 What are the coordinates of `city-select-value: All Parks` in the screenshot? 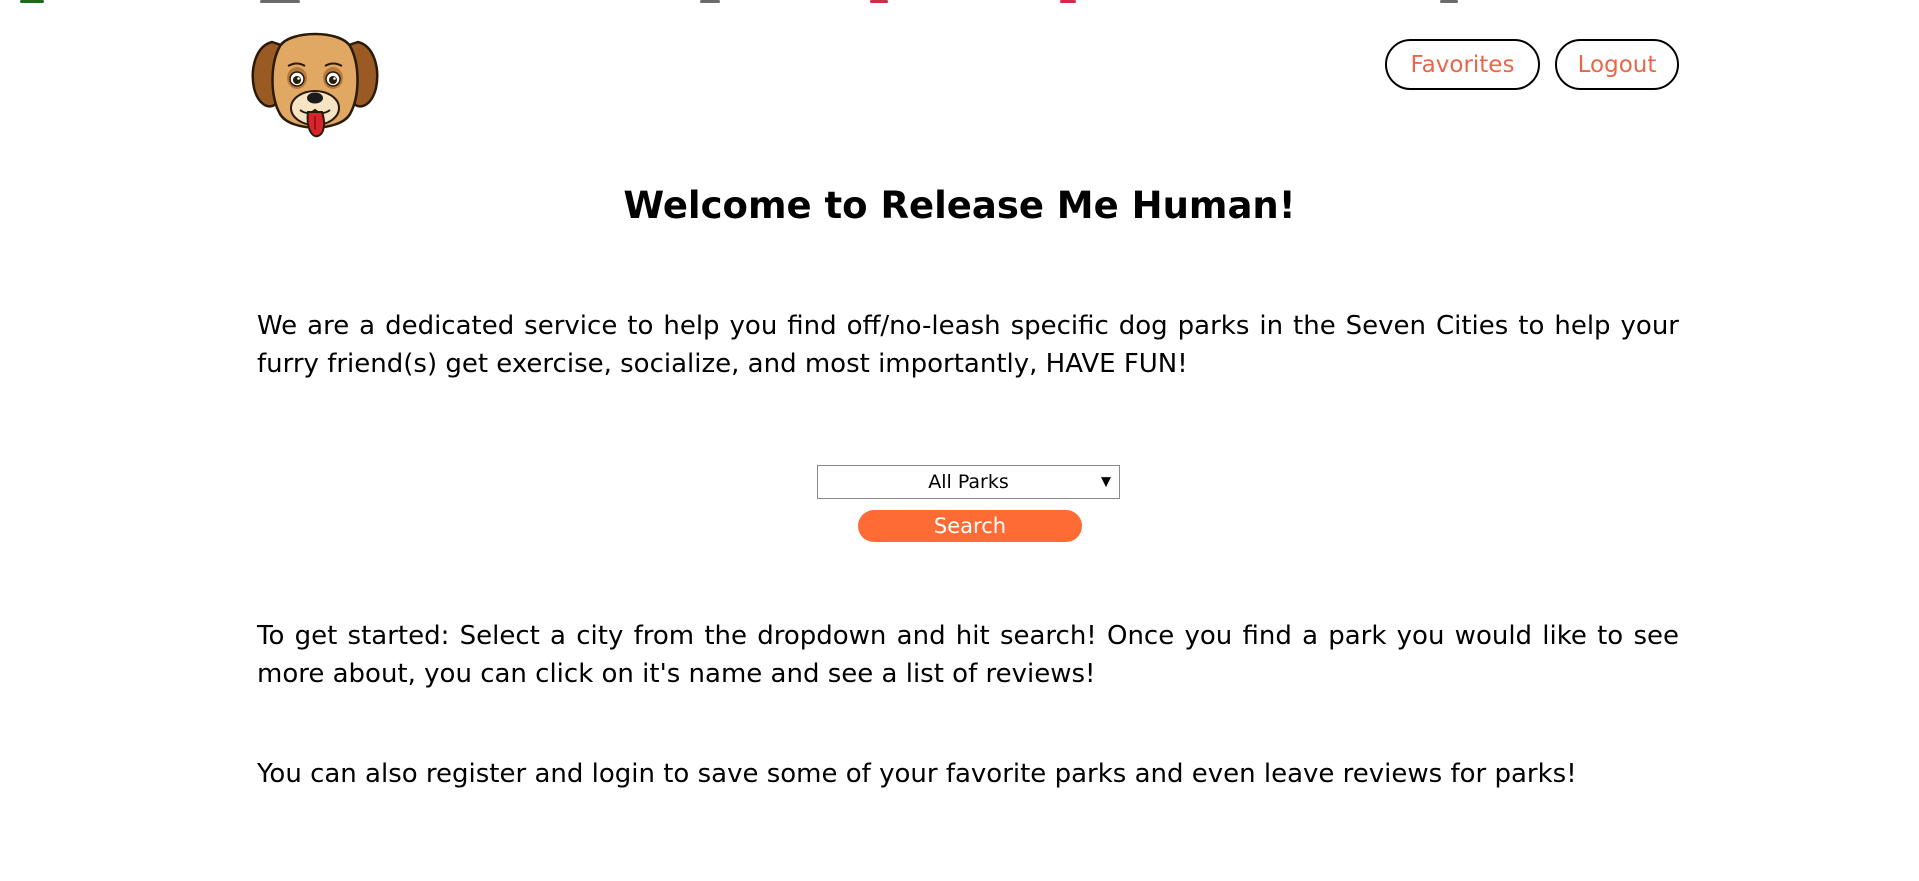 It's located at (968, 482).